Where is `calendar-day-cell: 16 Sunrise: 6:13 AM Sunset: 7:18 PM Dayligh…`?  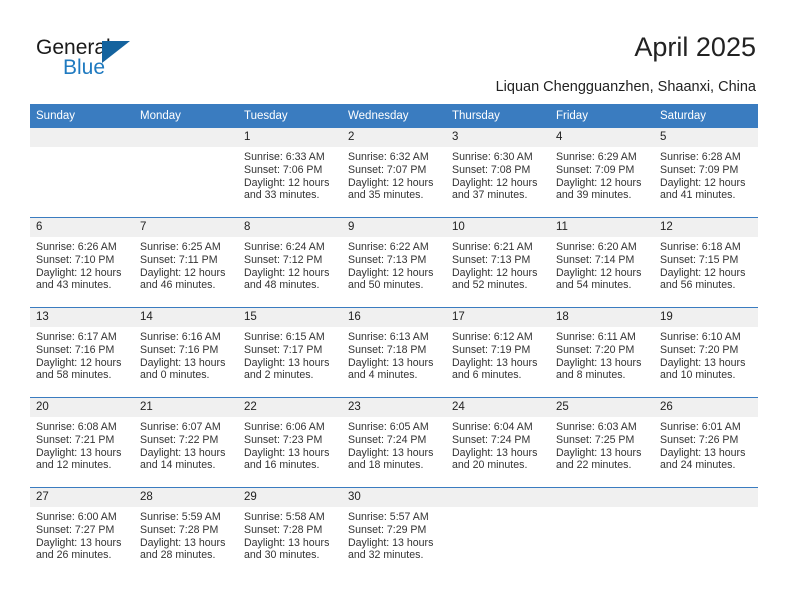
calendar-day-cell: 16 Sunrise: 6:13 AM Sunset: 7:18 PM Dayligh… is located at coordinates (394, 352).